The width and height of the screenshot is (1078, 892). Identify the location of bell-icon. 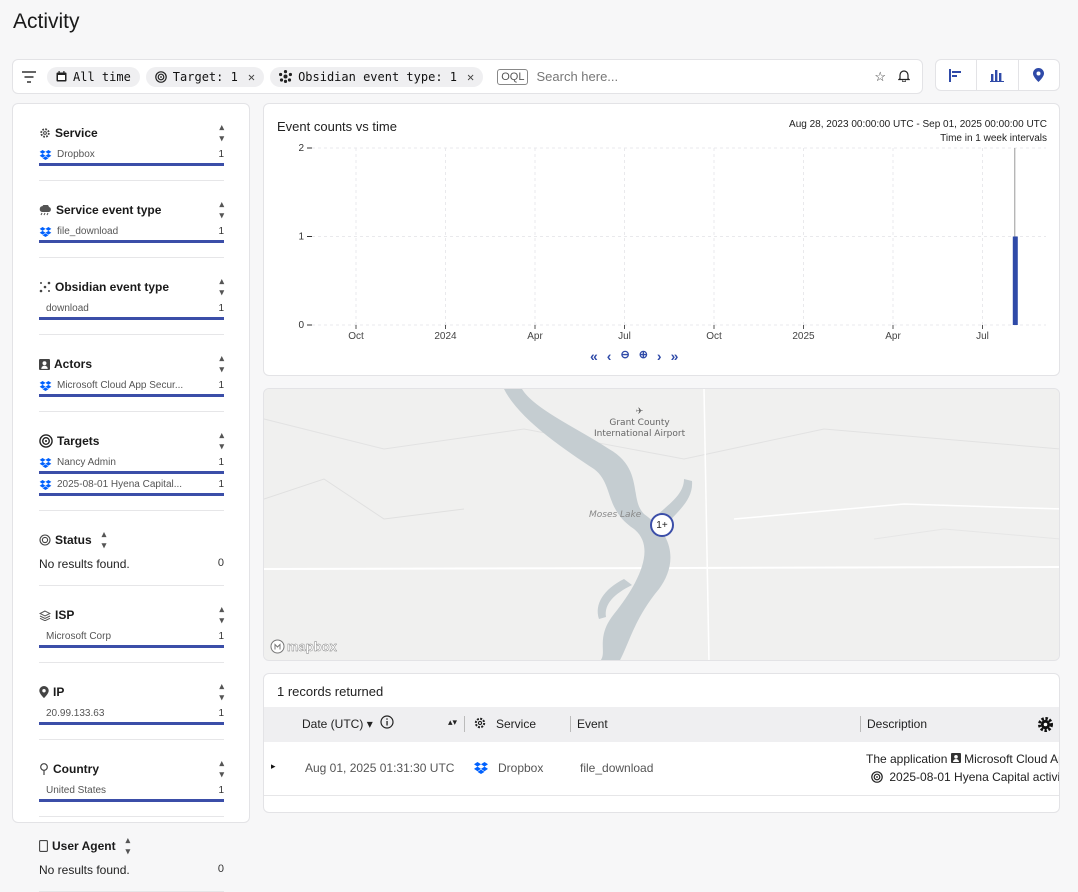
(904, 77).